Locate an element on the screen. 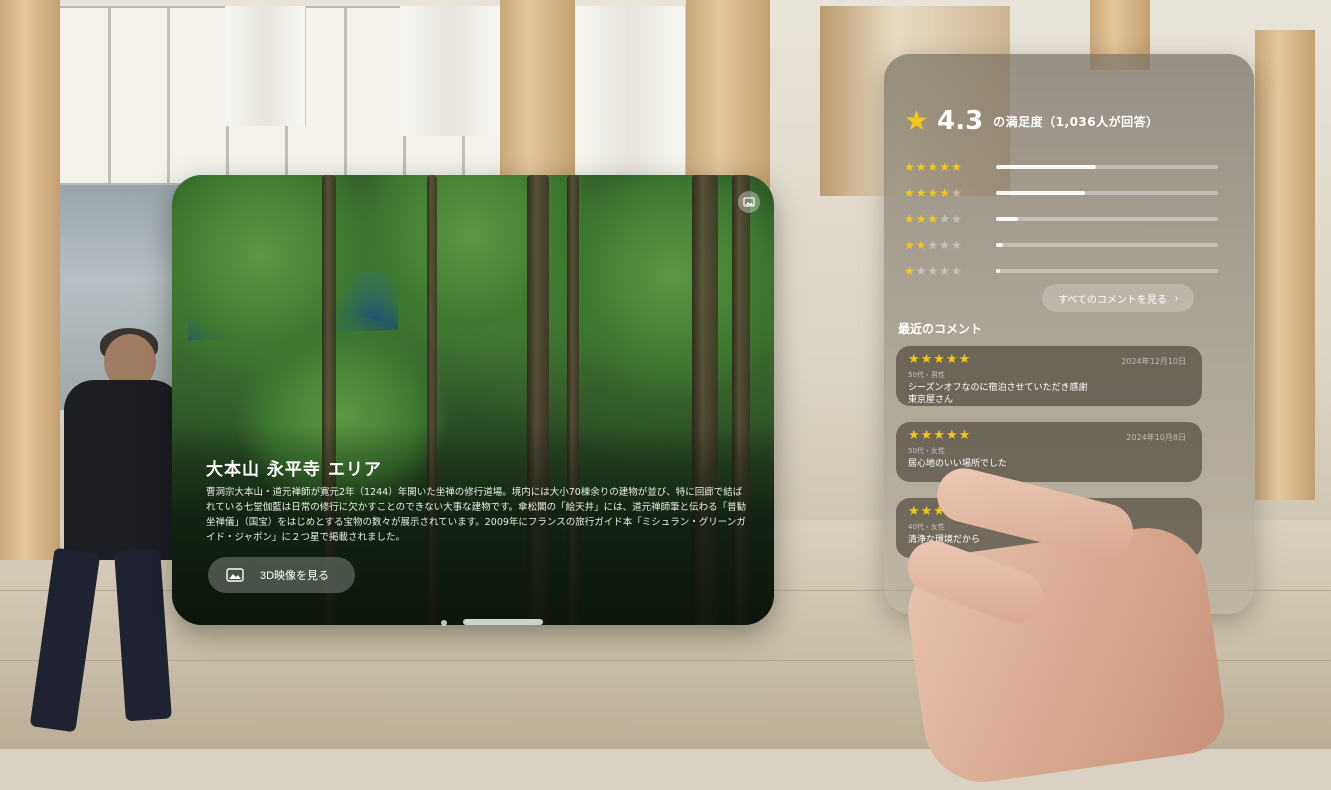 Image resolution: width=1331 pixels, height=790 pixels. rating-count: の満足度（1,036人が回答） is located at coordinates (1076, 121).